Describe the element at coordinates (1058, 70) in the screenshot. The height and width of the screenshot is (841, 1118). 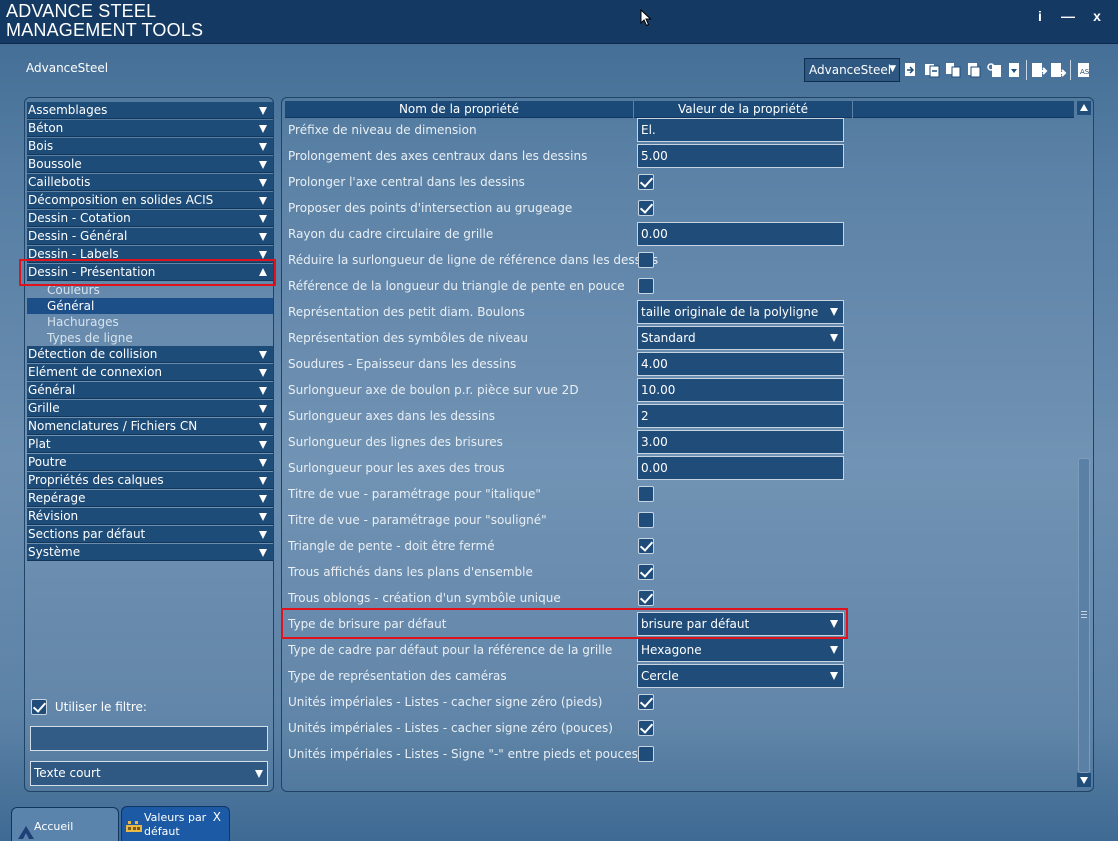
I see `export-all-icon` at that location.